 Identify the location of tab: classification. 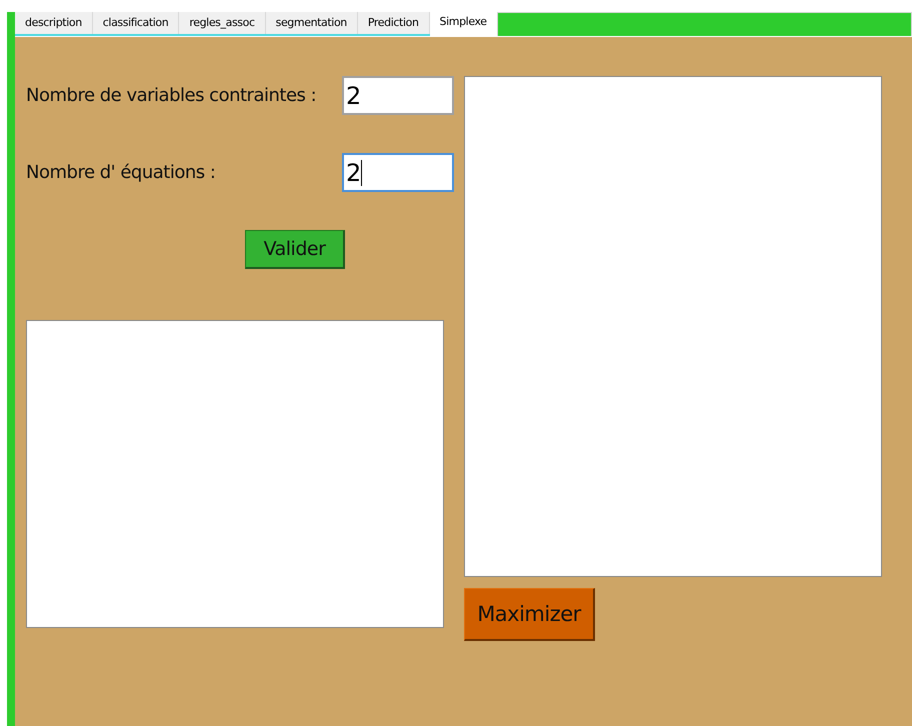
(136, 23).